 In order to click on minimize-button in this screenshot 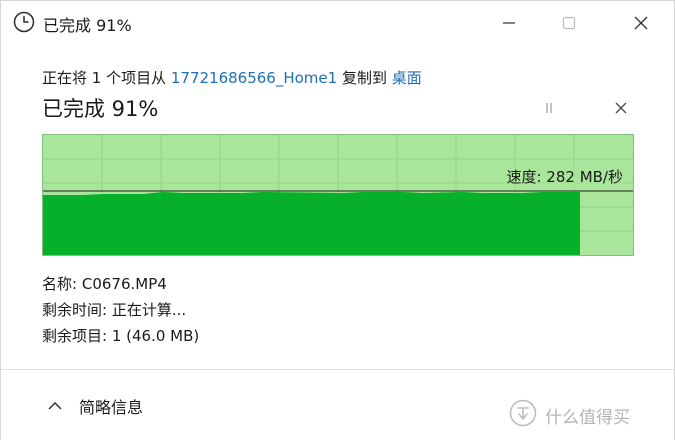, I will do `click(509, 23)`.